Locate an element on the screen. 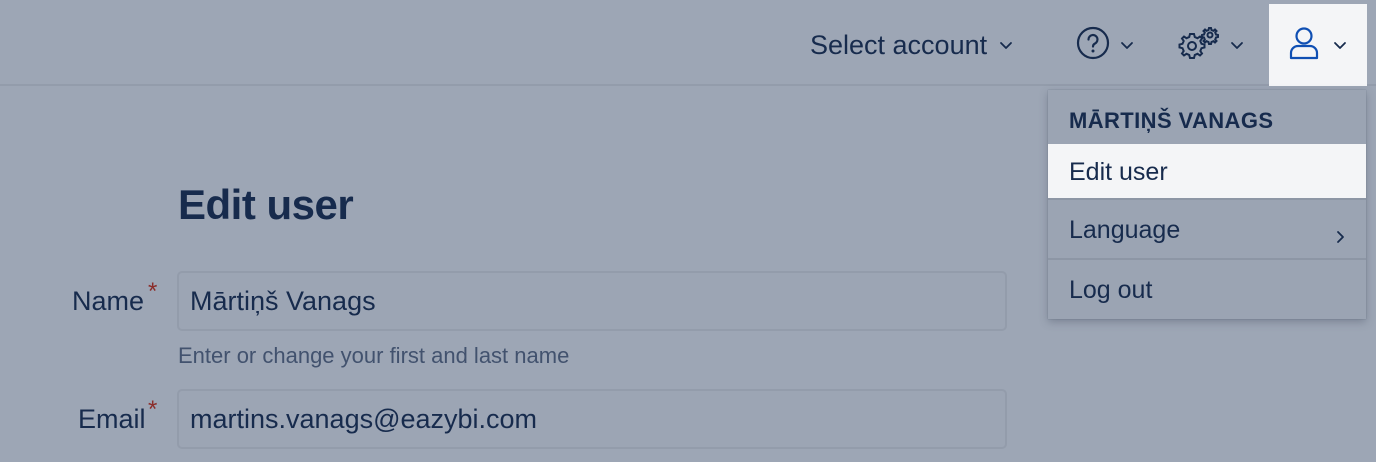 This screenshot has width=1376, height=462. select-account-label: Select account is located at coordinates (899, 44).